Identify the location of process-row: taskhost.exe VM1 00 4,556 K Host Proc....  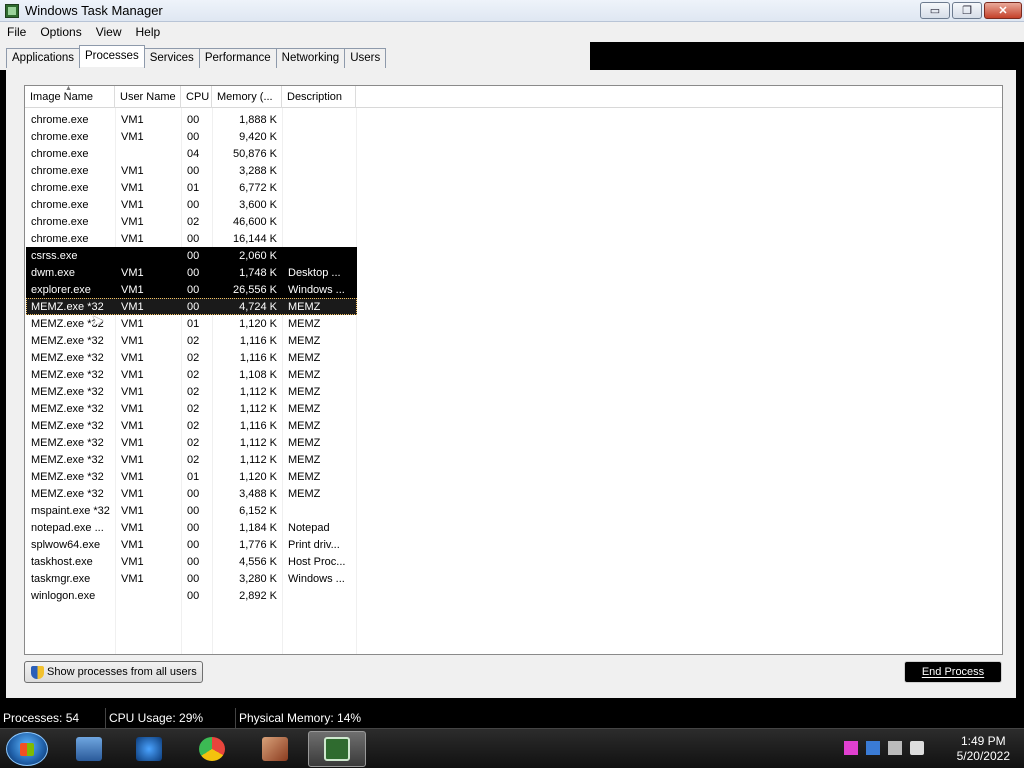
(191, 561).